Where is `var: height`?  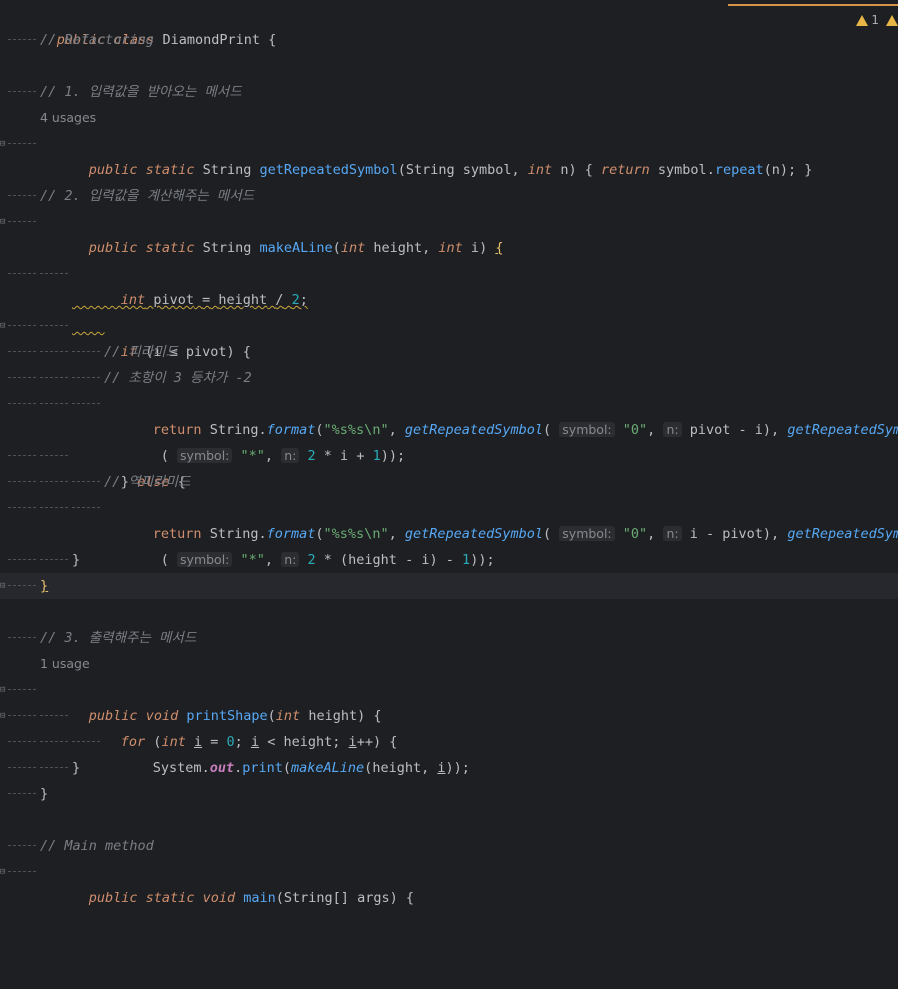 var: height is located at coordinates (243, 300).